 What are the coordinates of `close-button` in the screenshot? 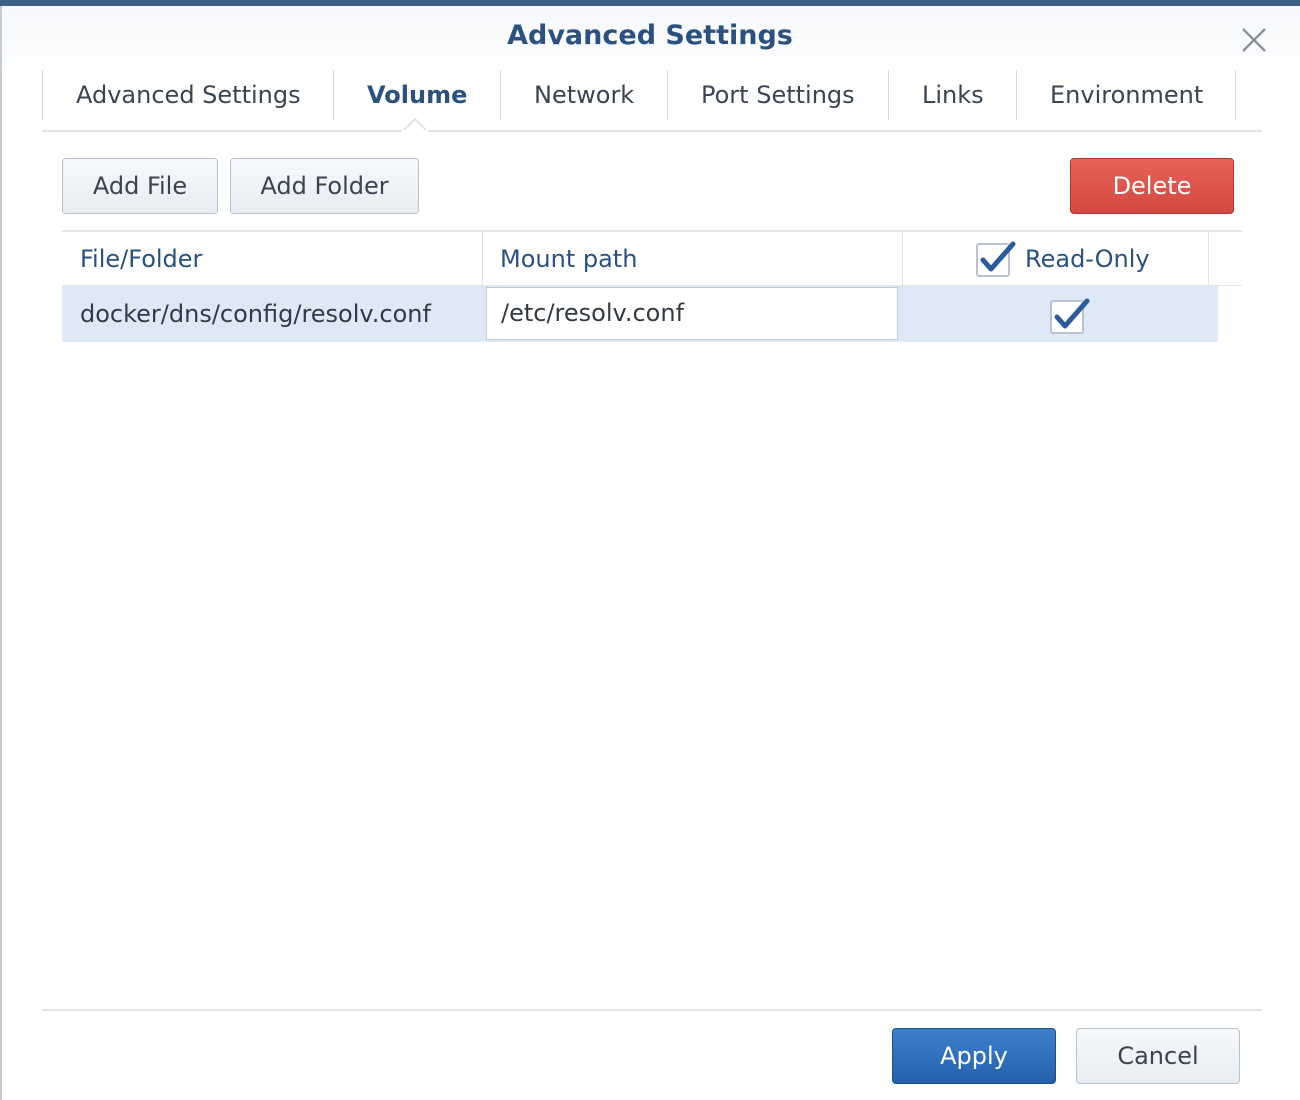 It's located at (1254, 40).